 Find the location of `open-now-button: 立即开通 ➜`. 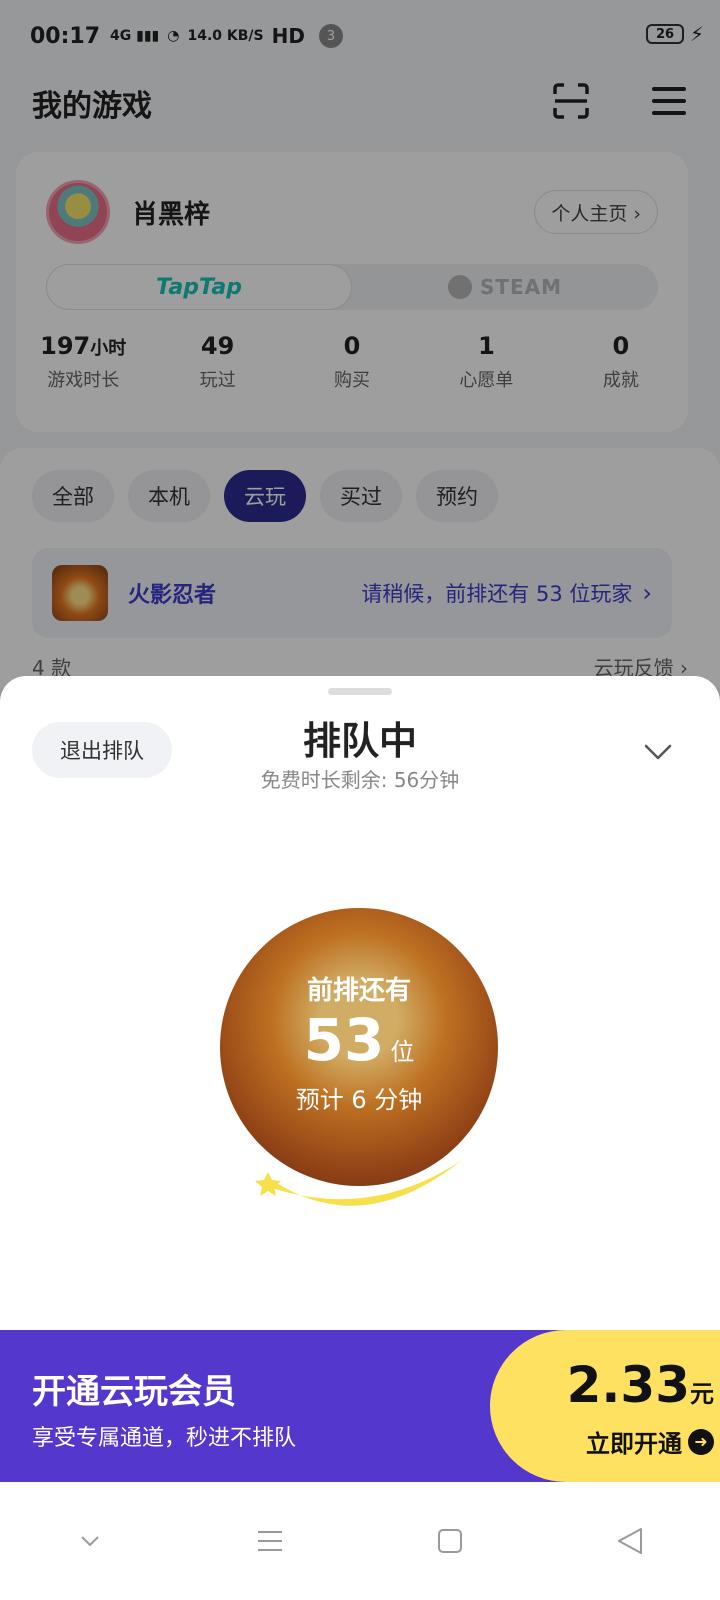

open-now-button: 立即开通 ➜ is located at coordinates (650, 1441).